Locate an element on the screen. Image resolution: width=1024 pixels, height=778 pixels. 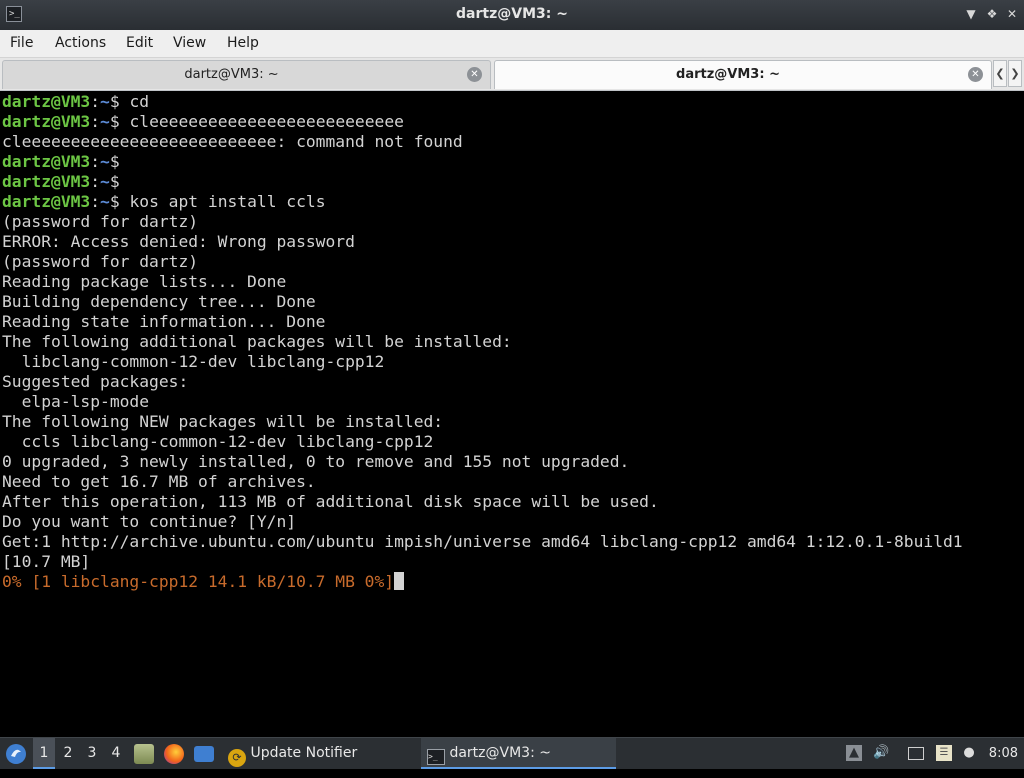
desktop-2-button: 2 is located at coordinates (68, 753).